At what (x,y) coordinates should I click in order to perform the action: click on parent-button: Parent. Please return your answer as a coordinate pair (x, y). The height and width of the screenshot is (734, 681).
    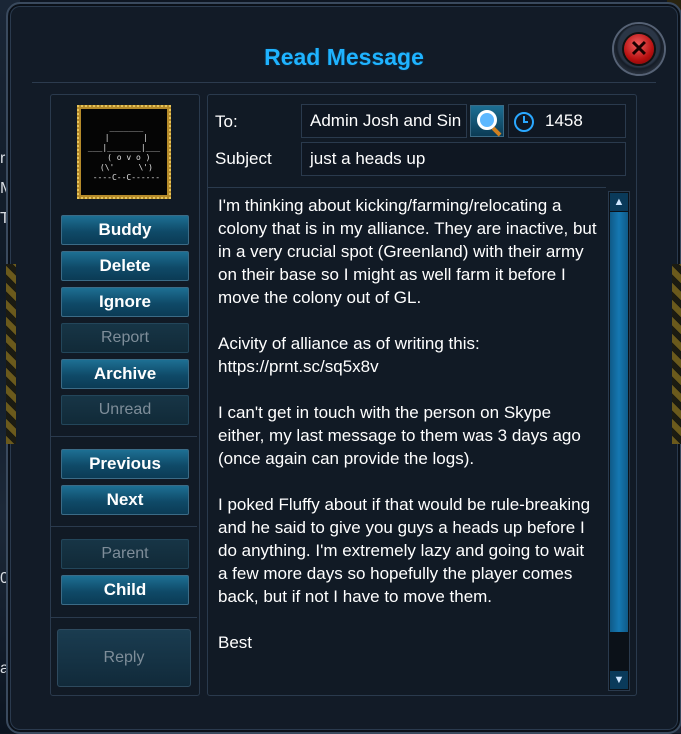
    Looking at the image, I should click on (125, 554).